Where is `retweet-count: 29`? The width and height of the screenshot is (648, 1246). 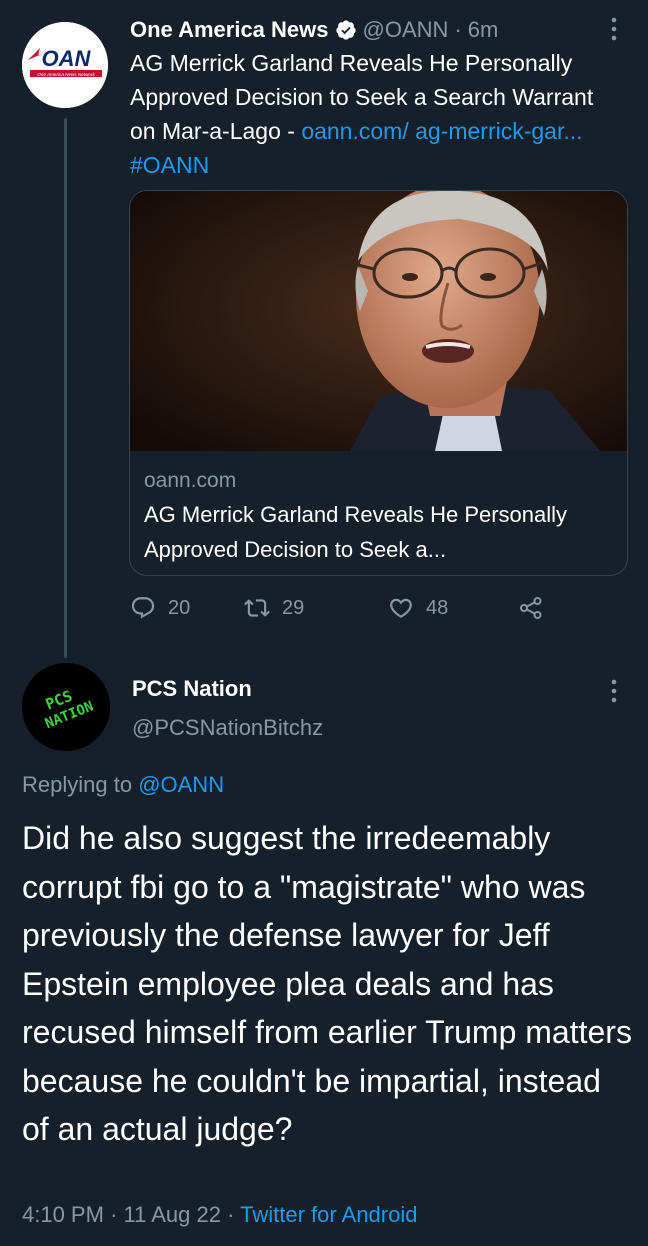
retweet-count: 29 is located at coordinates (293, 607).